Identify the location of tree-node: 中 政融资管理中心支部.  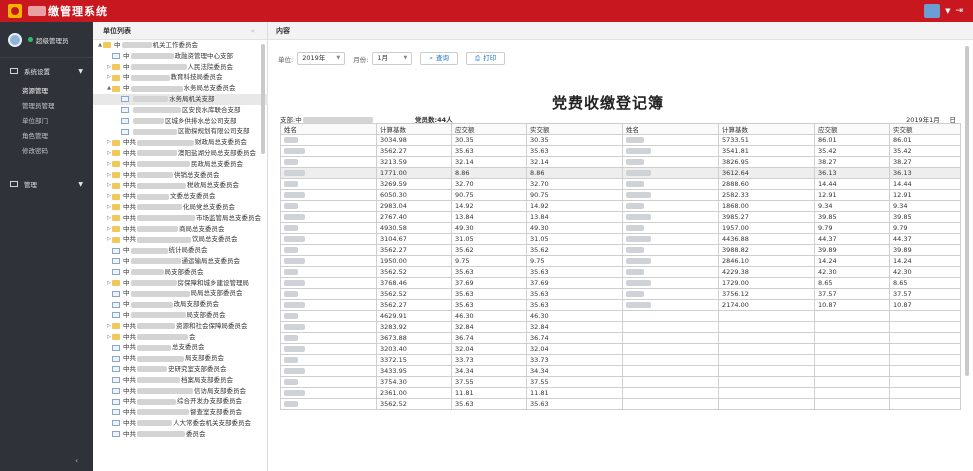
(180, 56).